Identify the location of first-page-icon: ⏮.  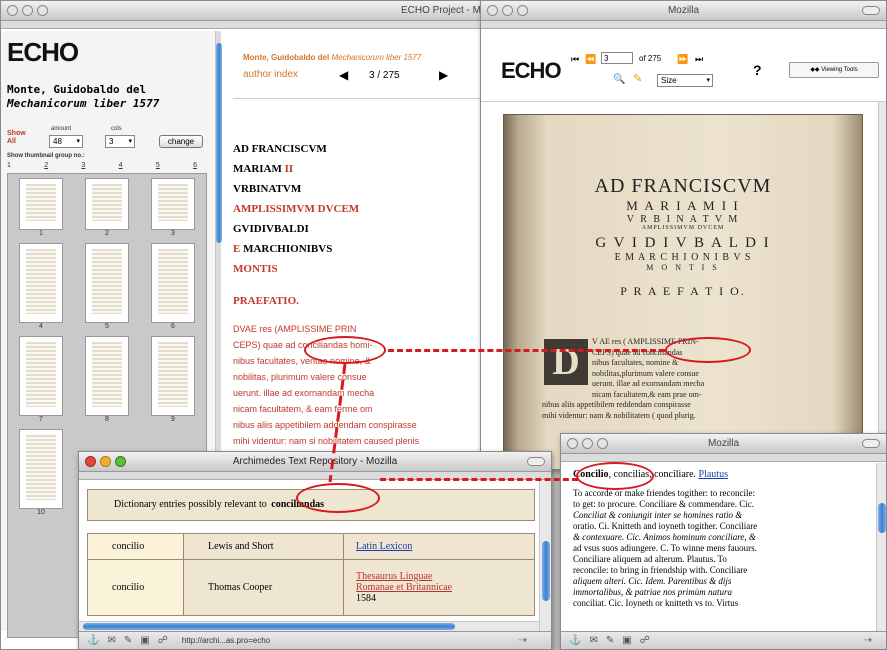
(575, 59).